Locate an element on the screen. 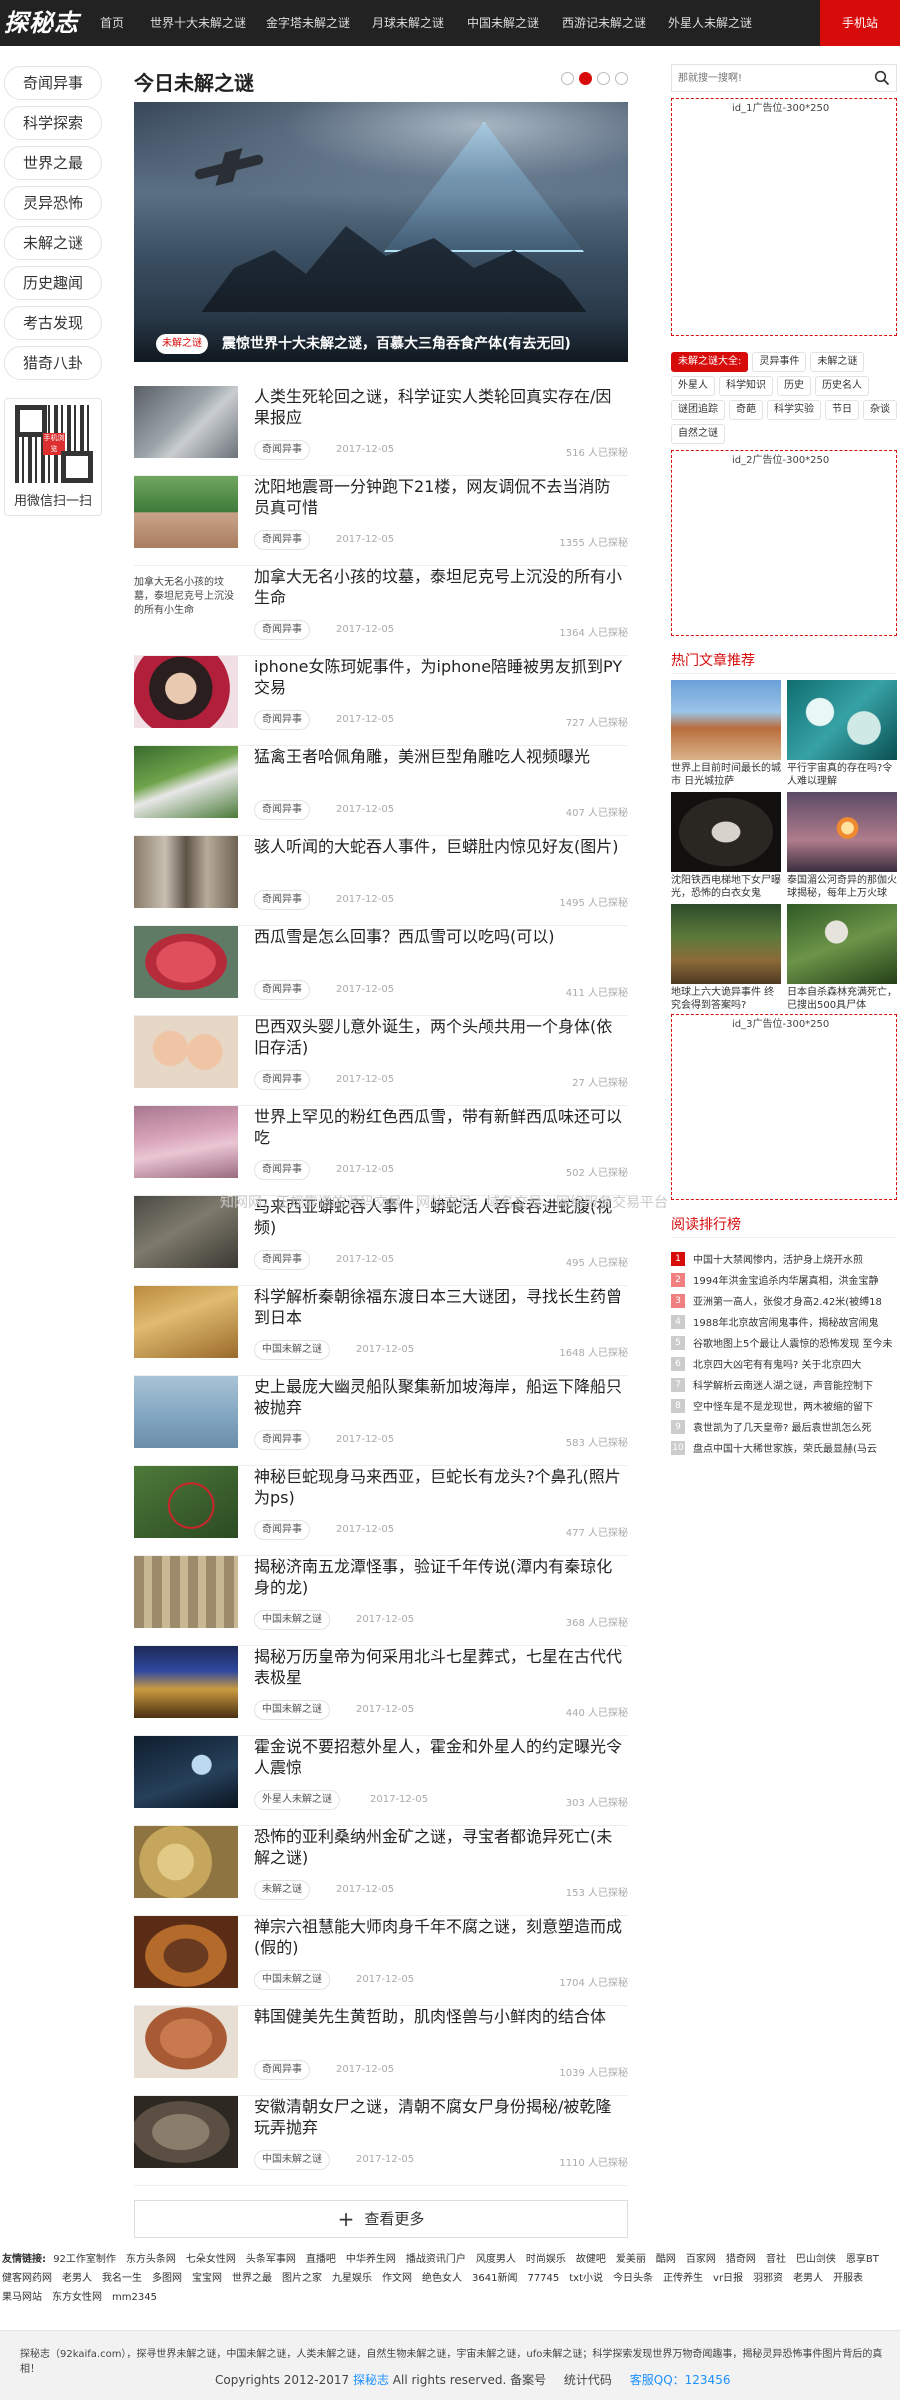 This screenshot has width=900, height=2400. site-logo: 探秘志 is located at coordinates (41, 23).